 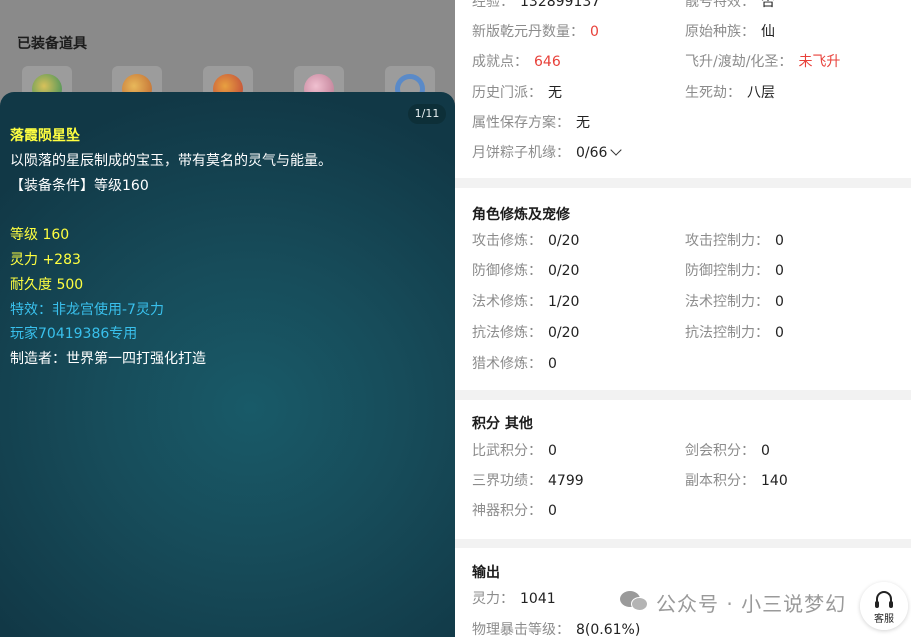 I want to click on tooltip-line: 等级 160, so click(x=40, y=235).